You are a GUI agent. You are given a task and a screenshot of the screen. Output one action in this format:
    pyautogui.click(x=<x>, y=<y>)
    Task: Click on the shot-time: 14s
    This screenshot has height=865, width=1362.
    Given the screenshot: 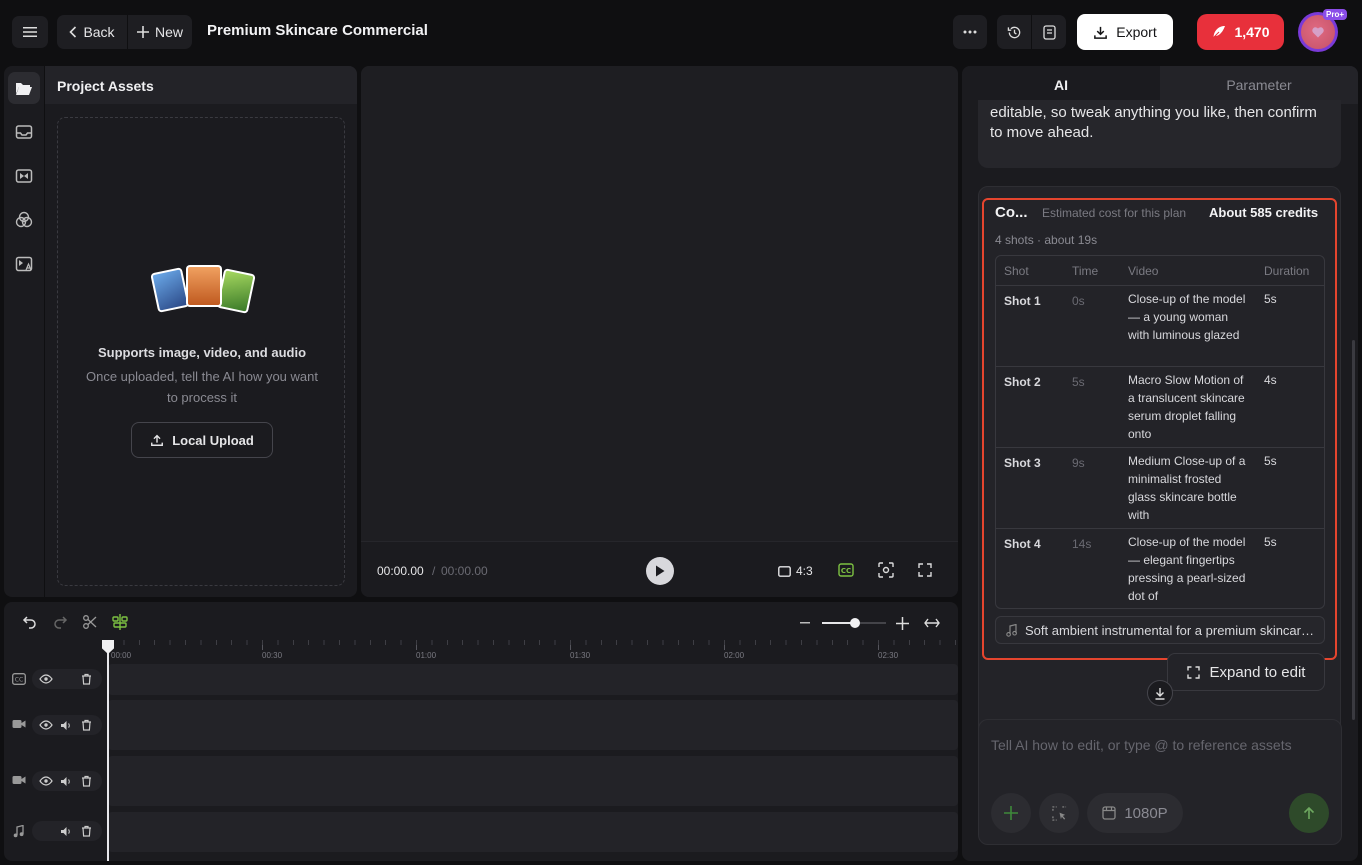 What is the action you would take?
    pyautogui.click(x=1082, y=544)
    